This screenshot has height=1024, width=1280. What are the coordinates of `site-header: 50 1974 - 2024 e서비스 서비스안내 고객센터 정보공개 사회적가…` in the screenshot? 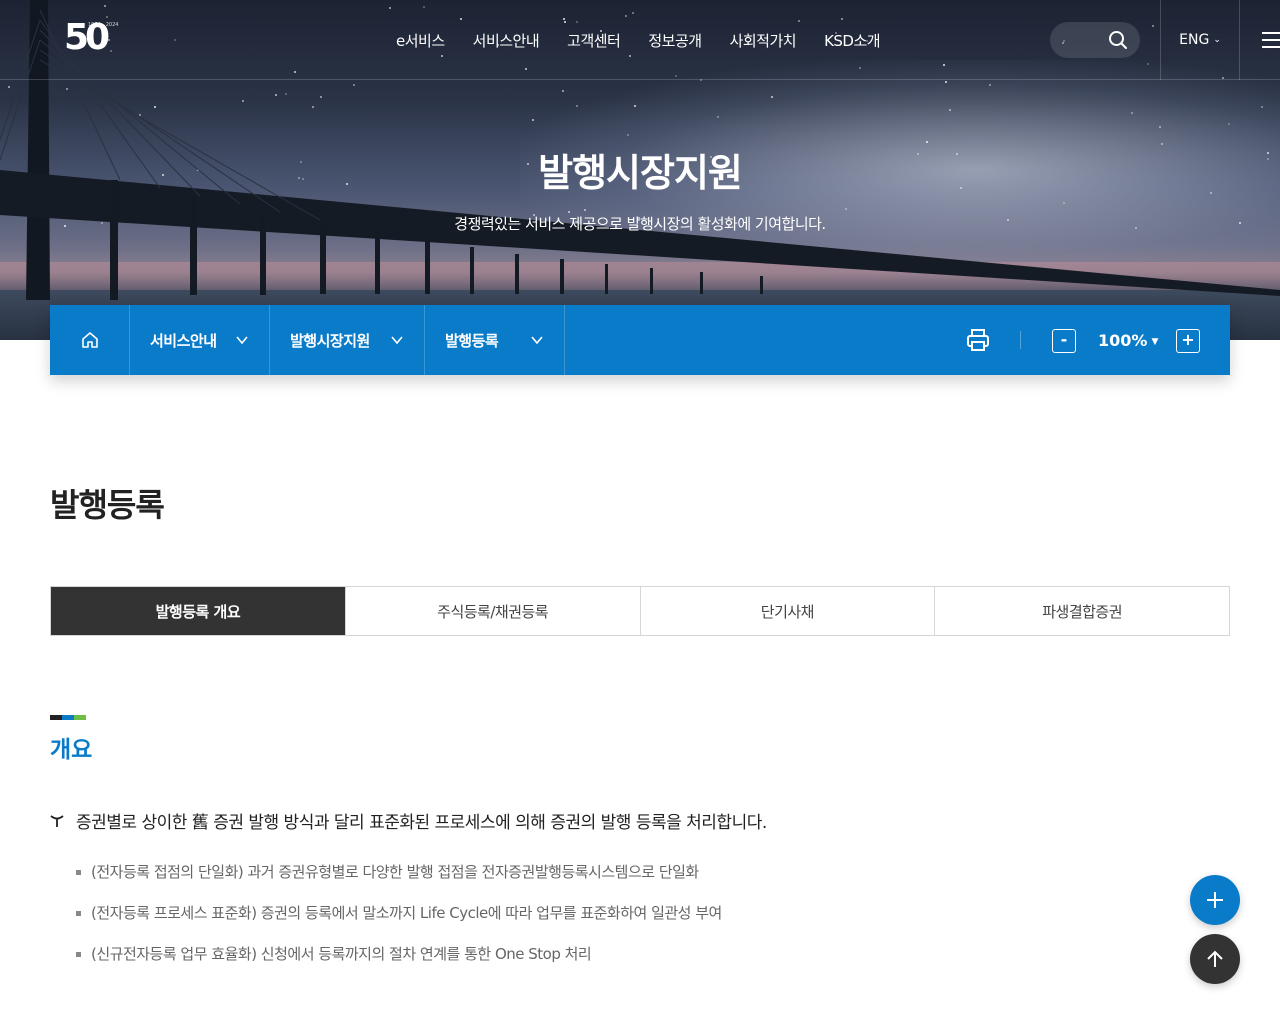 It's located at (640, 40).